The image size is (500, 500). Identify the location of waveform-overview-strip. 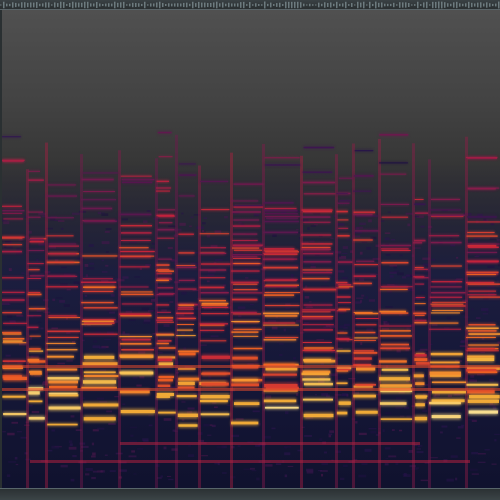
(250, 5).